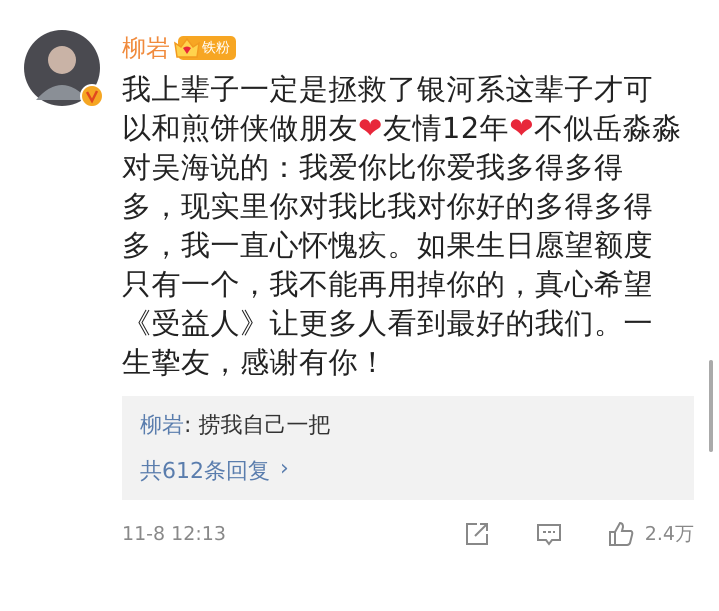 The image size is (719, 611). What do you see at coordinates (187, 48) in the screenshot?
I see `crown-icon` at bounding box center [187, 48].